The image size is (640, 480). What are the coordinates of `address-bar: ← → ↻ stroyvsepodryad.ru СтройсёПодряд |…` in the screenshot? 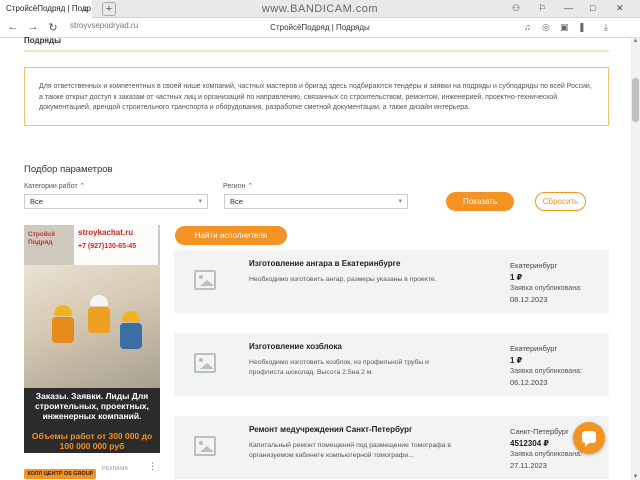 It's located at (320, 28).